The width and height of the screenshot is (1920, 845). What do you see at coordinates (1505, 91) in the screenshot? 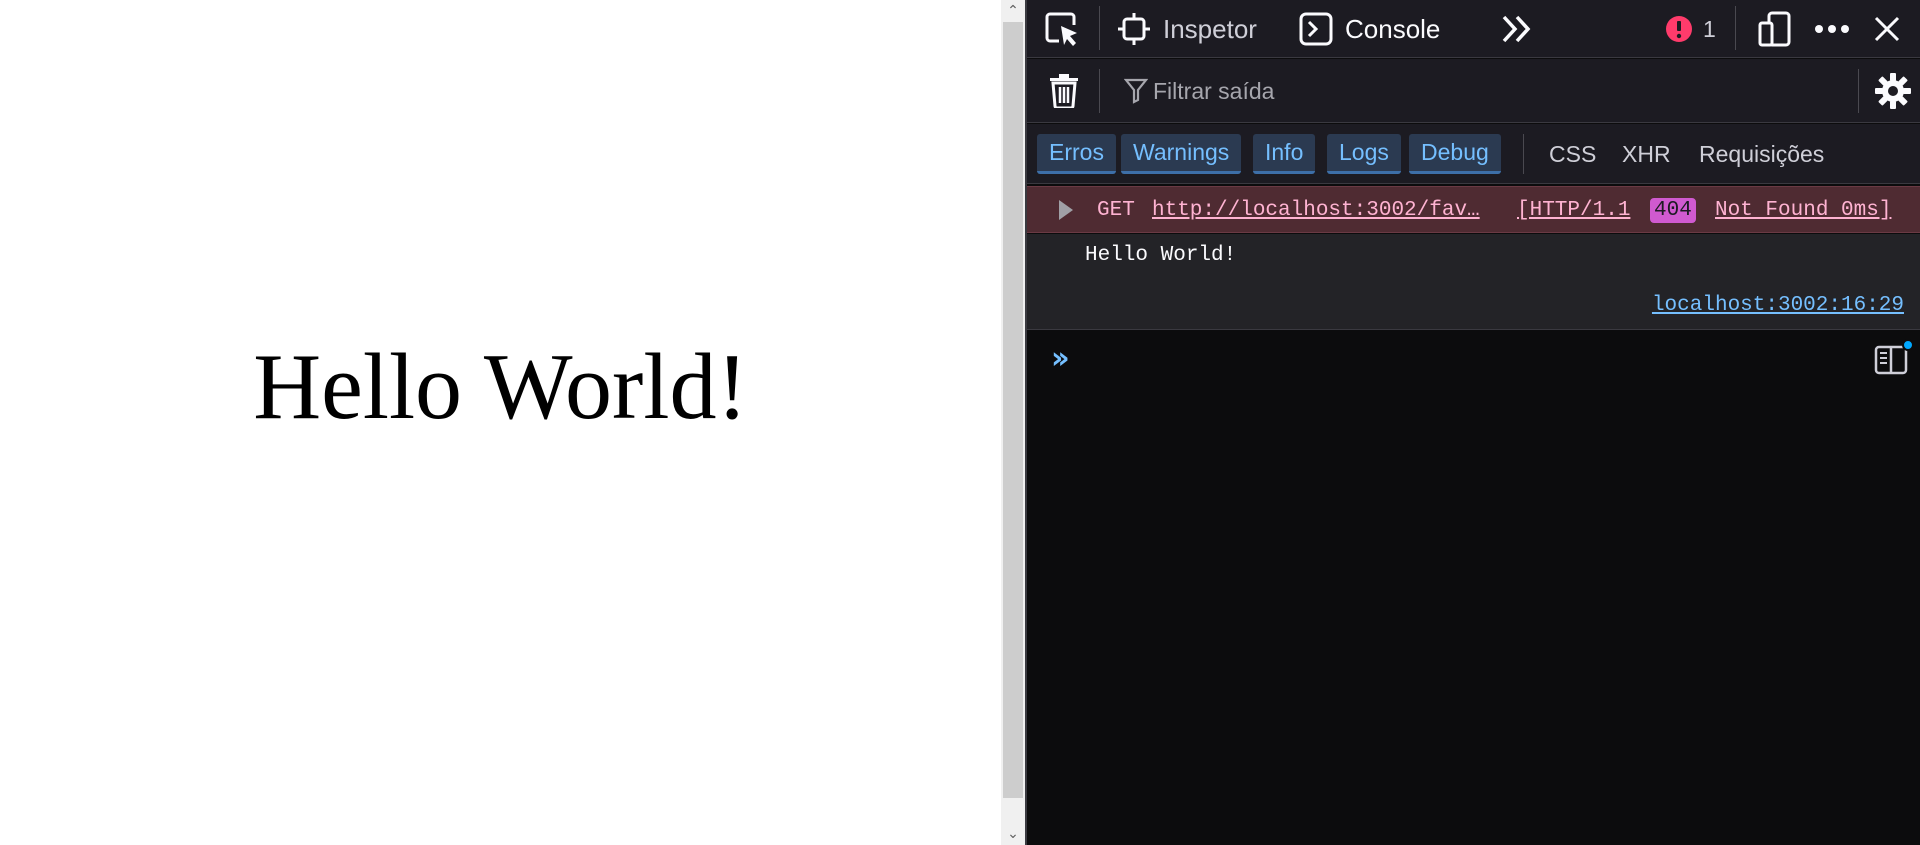
I see `filter-output-input` at bounding box center [1505, 91].